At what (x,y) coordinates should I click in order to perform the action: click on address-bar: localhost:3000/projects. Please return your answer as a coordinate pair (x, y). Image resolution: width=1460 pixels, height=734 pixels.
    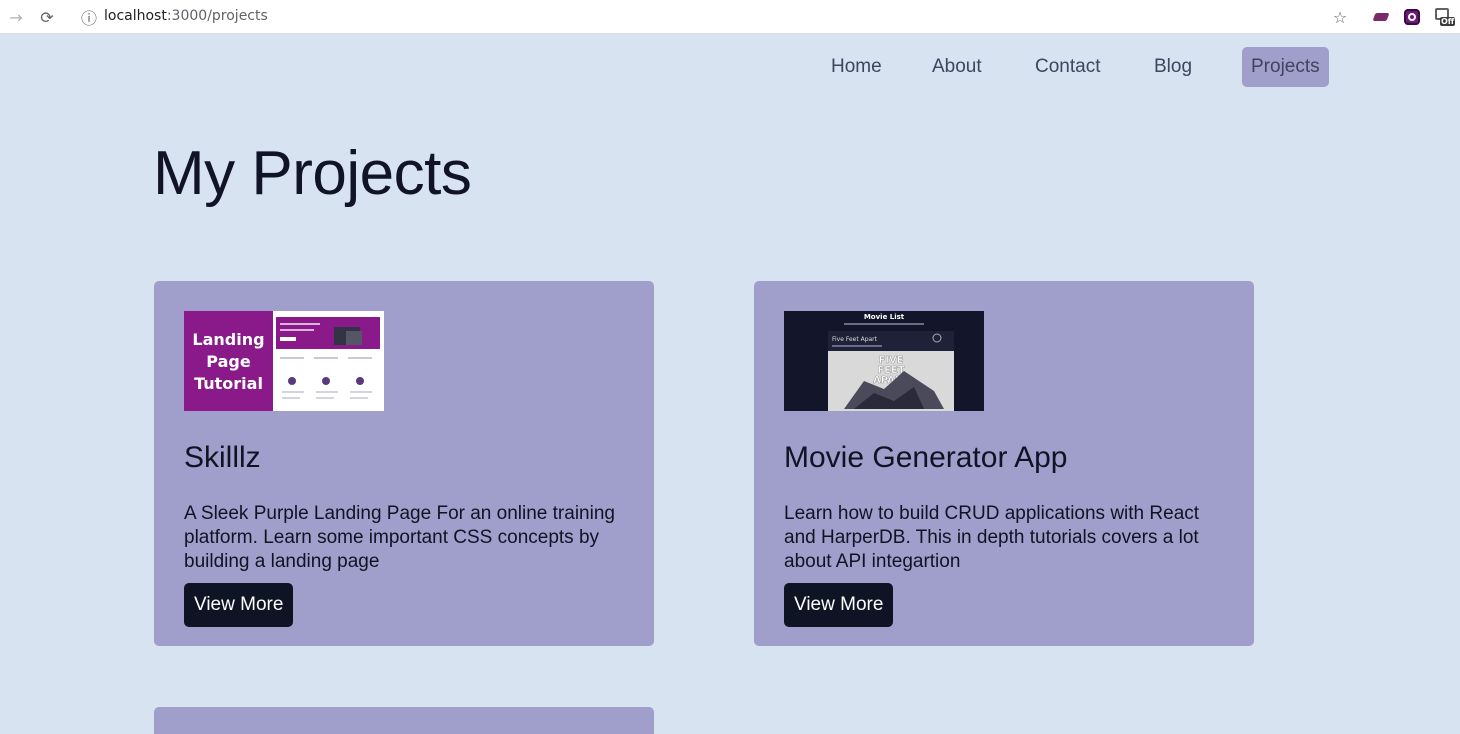
    Looking at the image, I should click on (186, 16).